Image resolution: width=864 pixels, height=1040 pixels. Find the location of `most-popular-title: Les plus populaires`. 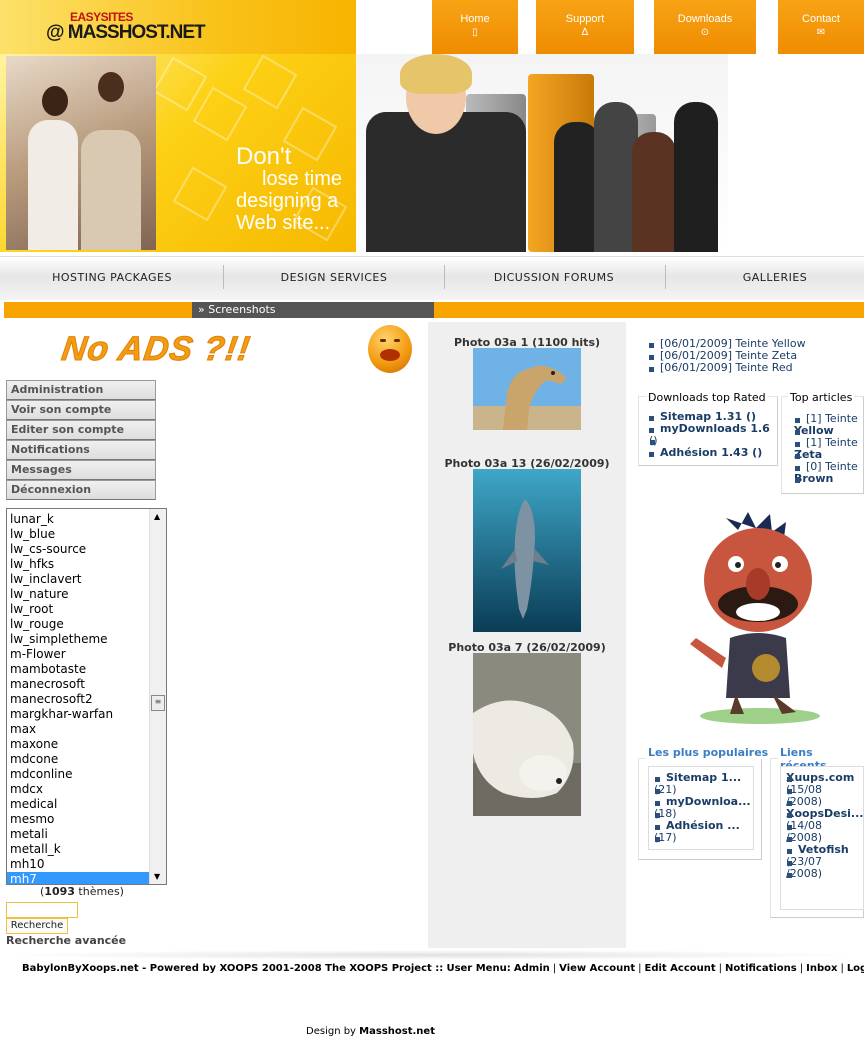

most-popular-title: Les plus populaires is located at coordinates (708, 752).